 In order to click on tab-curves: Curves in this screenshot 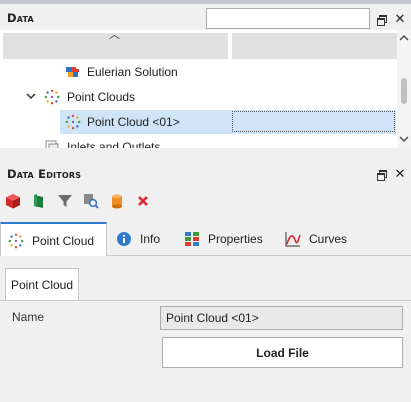, I will do `click(316, 239)`.